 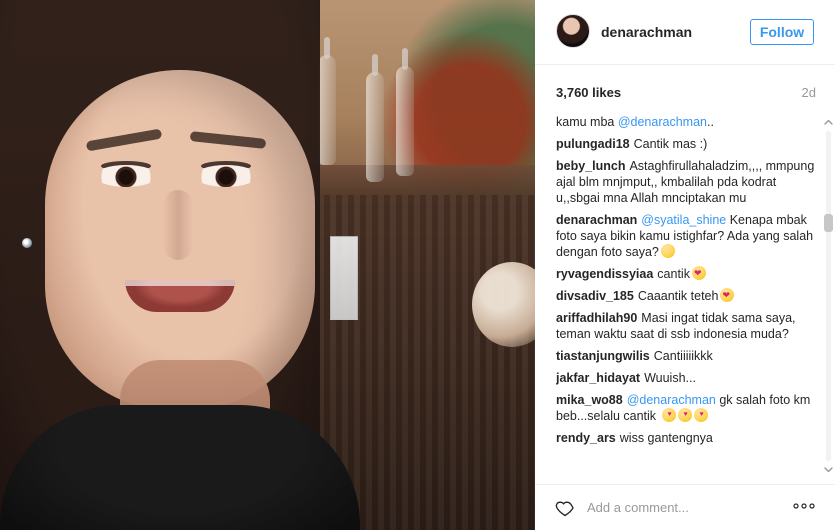 I want to click on comment-username: ariffadhilah90, so click(x=596, y=318).